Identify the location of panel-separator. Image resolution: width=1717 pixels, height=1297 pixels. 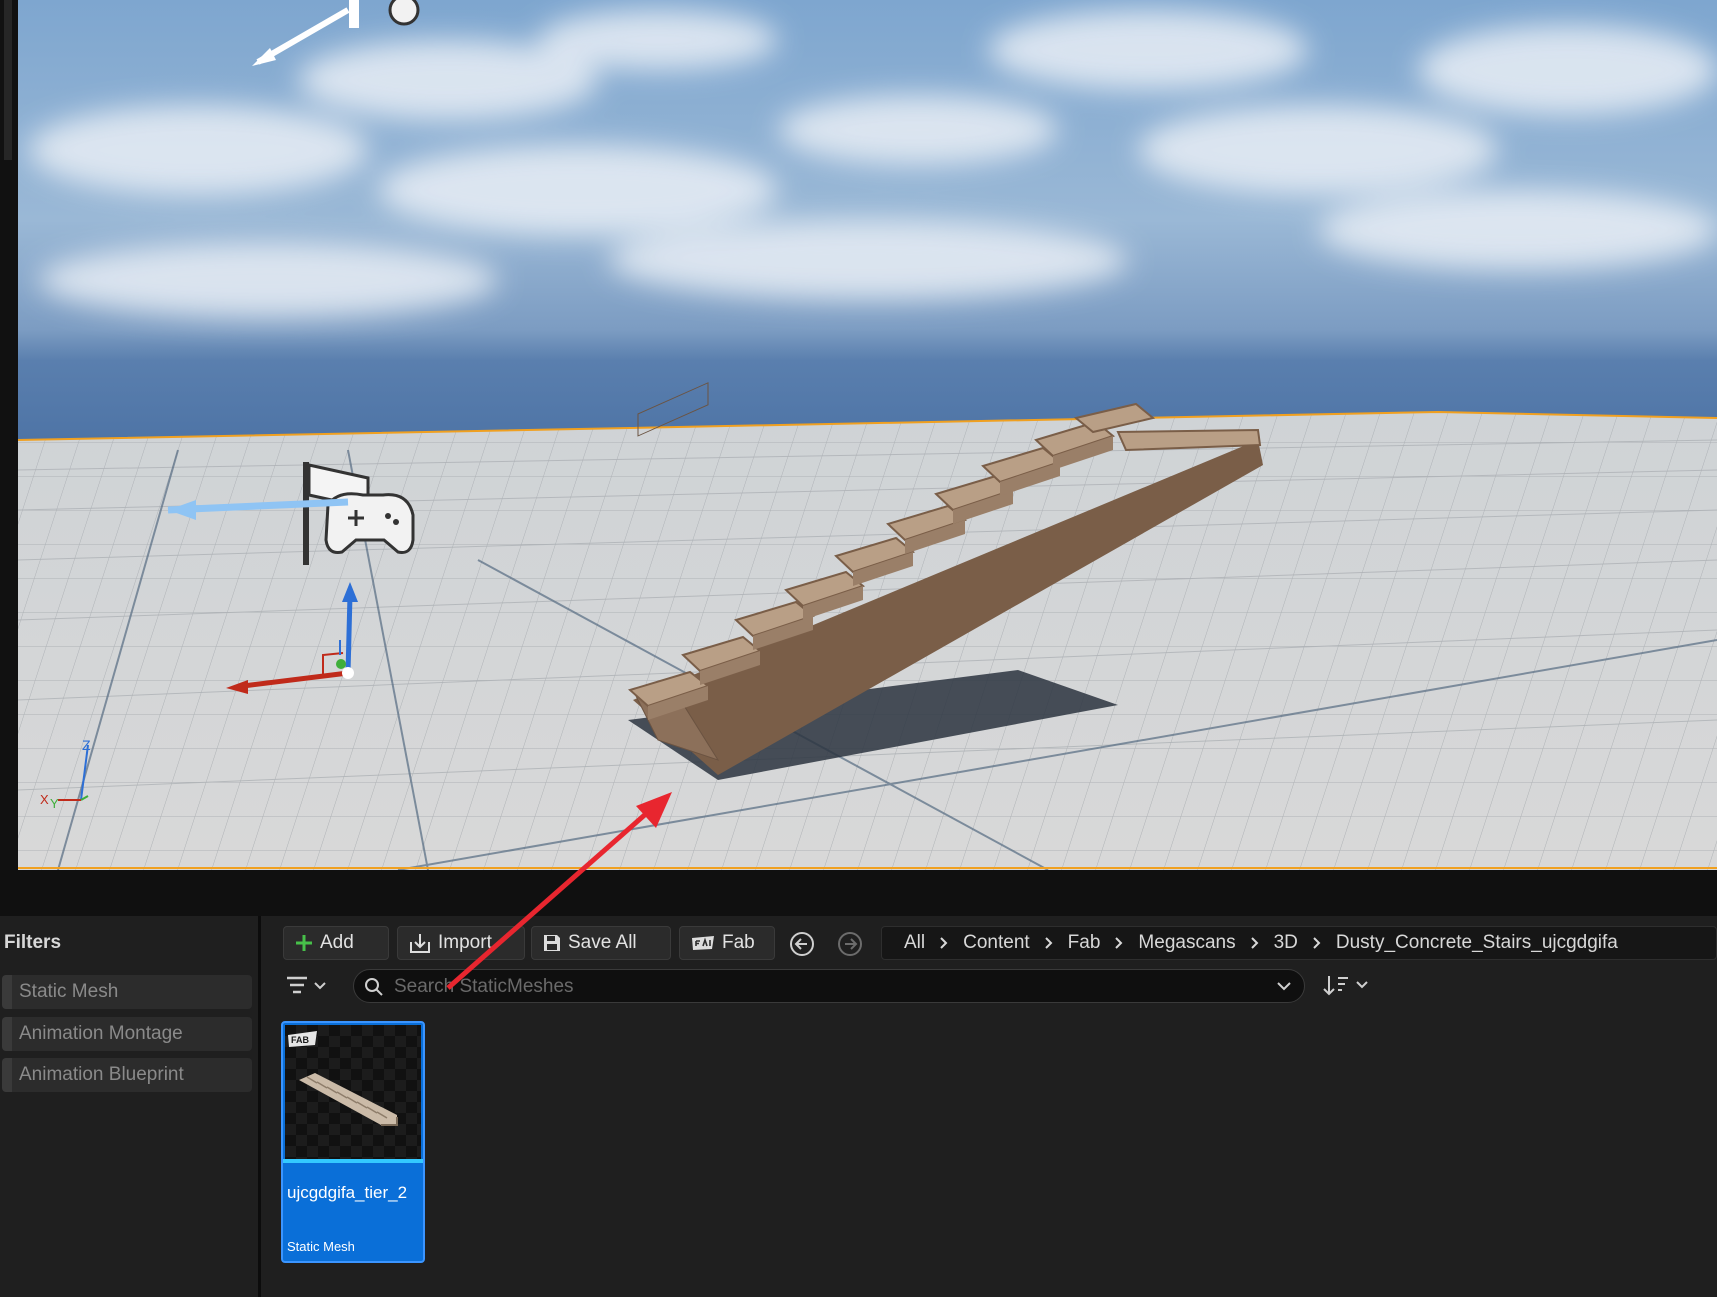
(858, 893).